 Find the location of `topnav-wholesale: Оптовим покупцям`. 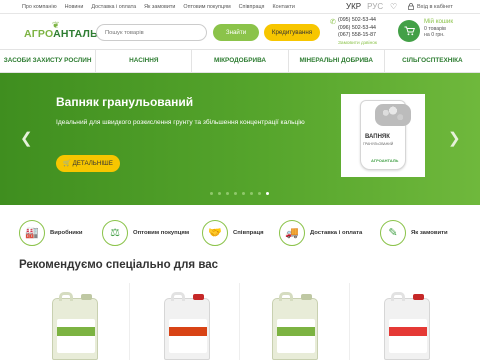

topnav-wholesale: Оптовим покупцям is located at coordinates (206, 7).